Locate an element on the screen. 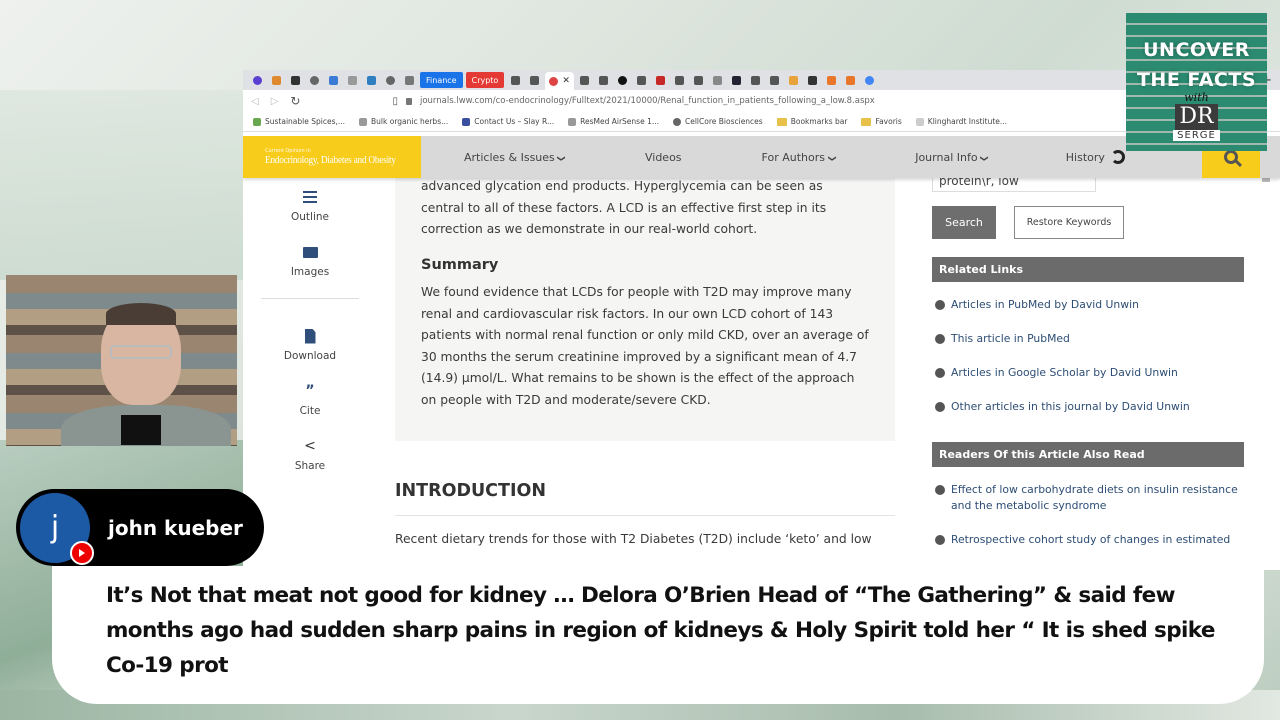 The width and height of the screenshot is (1280, 720). channel-brand-overlay: UNCOVER THE FACTS with DR SERGE is located at coordinates (1196, 82).